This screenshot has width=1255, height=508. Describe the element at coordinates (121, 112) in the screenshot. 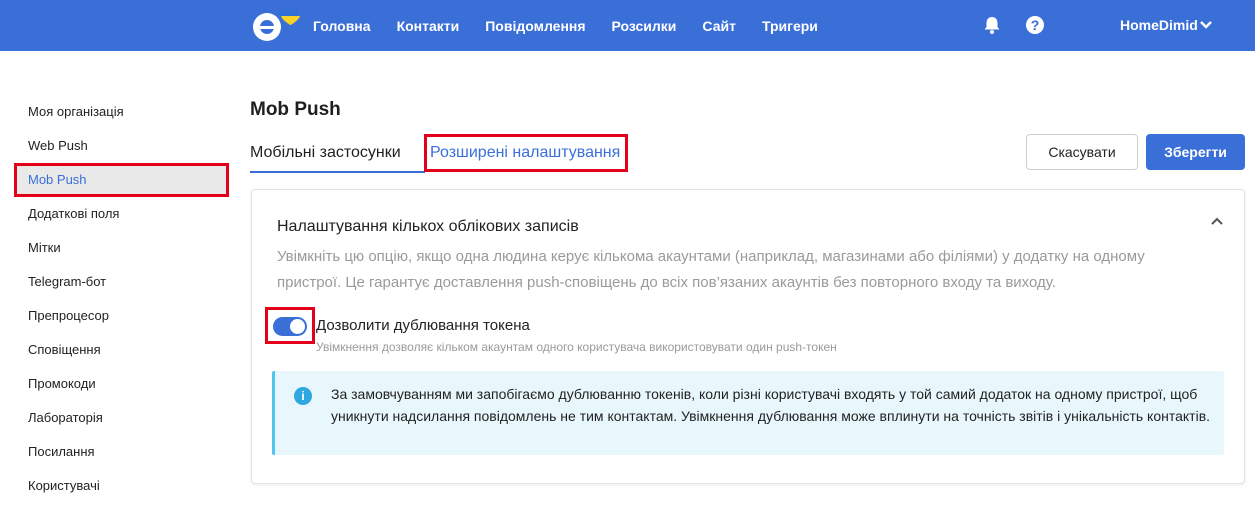

I see `sidebar-item-organization: Моя організація` at that location.